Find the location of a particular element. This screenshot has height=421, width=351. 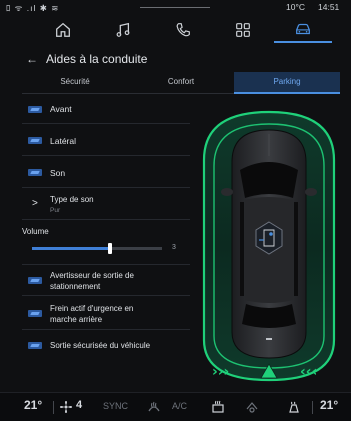

setting-row-type-son: > Type de son Pur is located at coordinates (106, 205).